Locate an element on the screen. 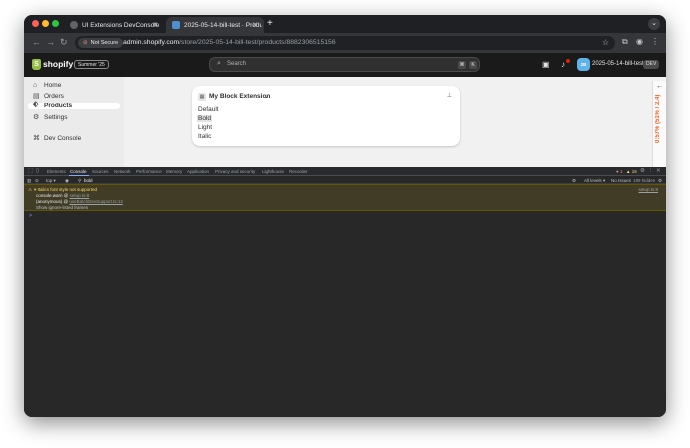 The width and height of the screenshot is (690, 448). sidebar-item-label: Orders is located at coordinates (54, 96).